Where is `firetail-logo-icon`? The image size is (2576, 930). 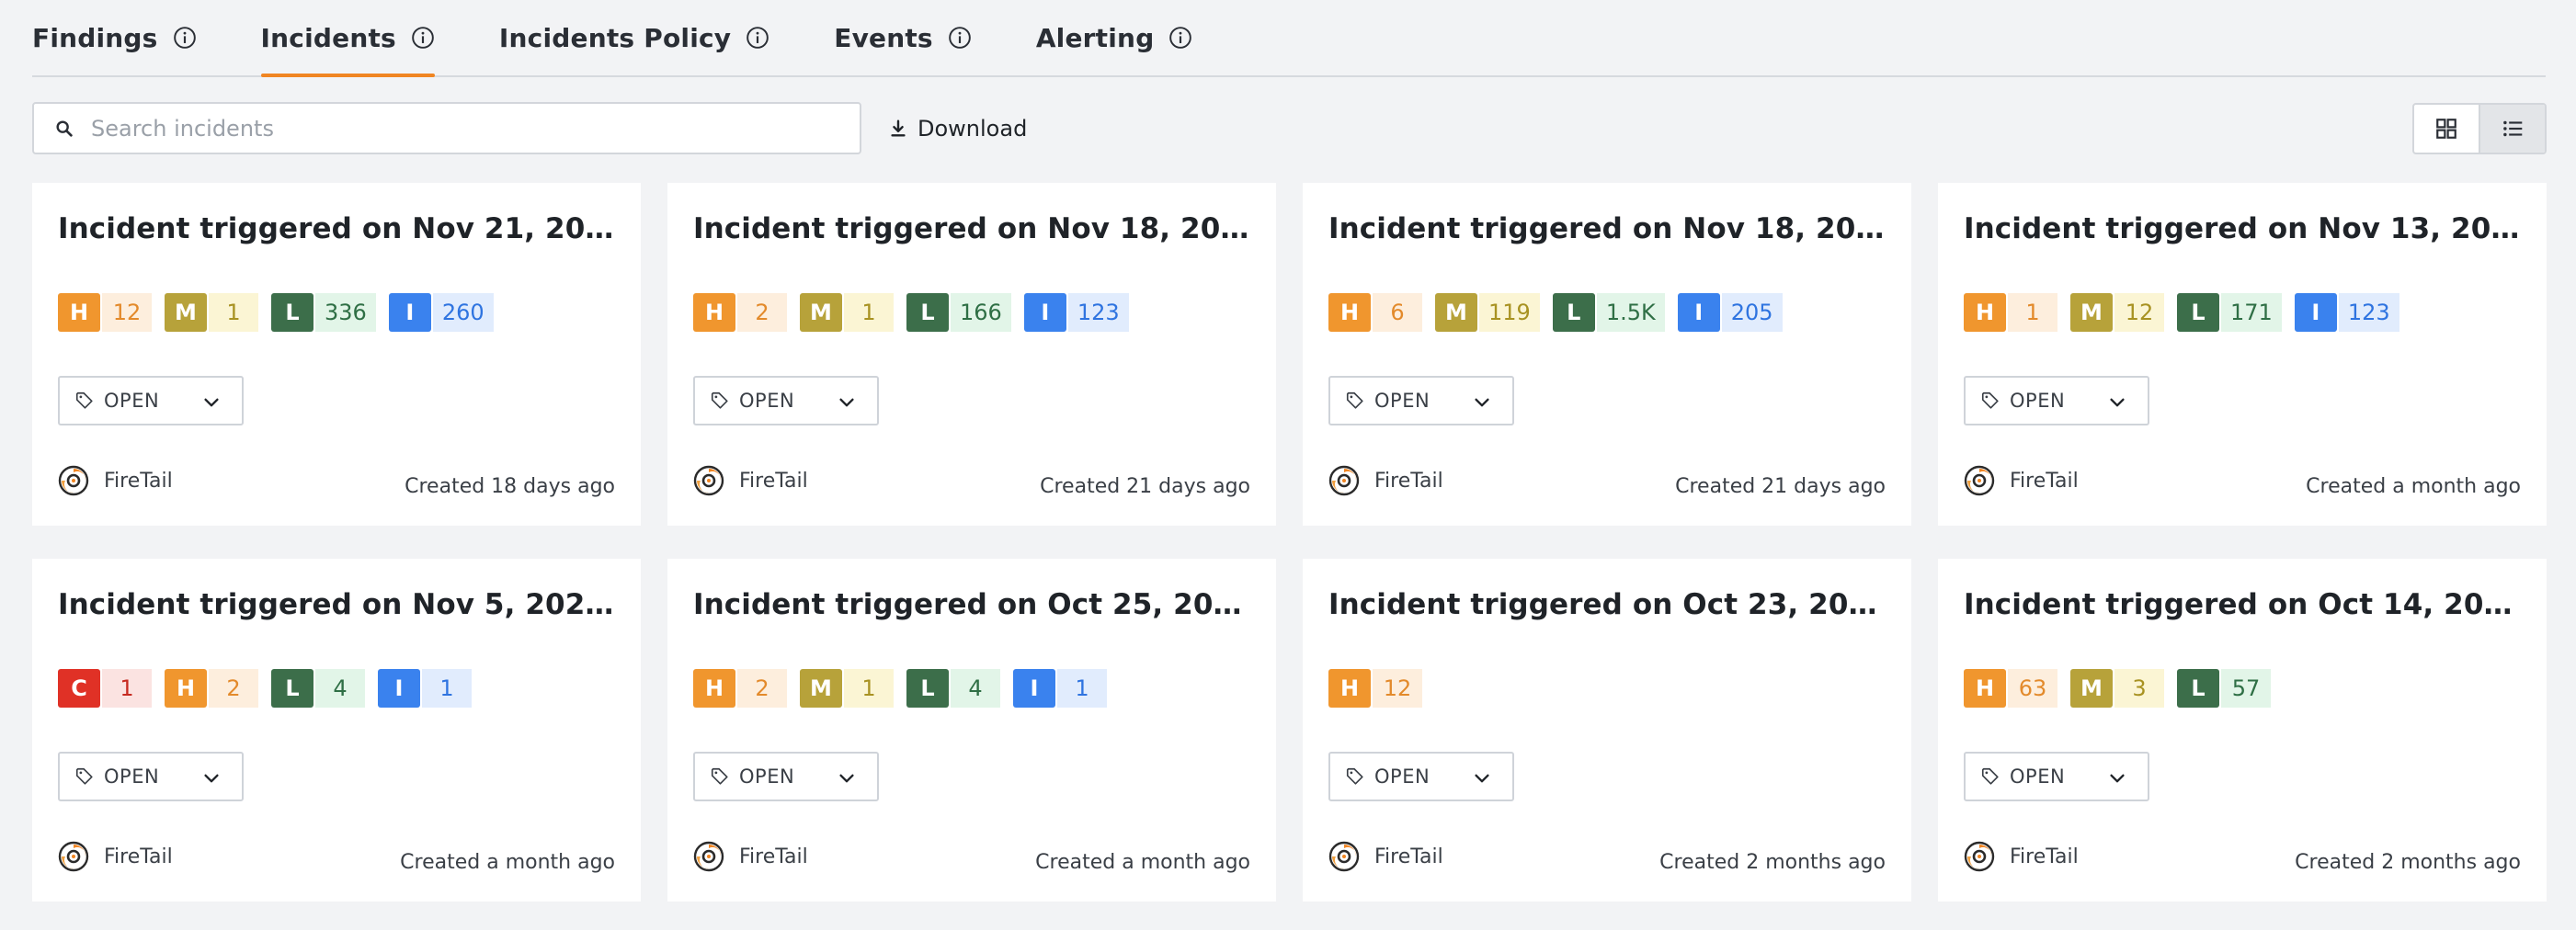 firetail-logo-icon is located at coordinates (1344, 856).